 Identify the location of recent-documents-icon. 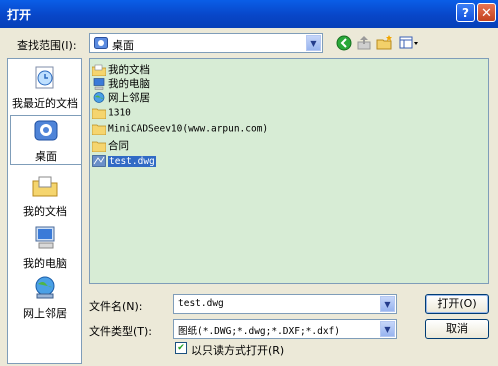
(44, 77).